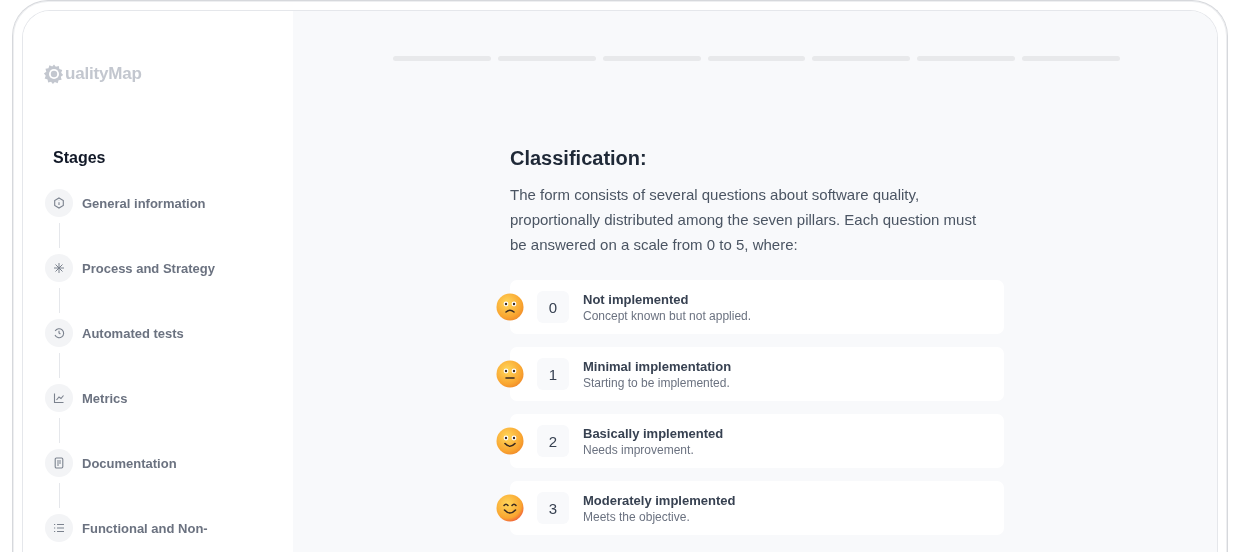 The height and width of the screenshot is (552, 1240). What do you see at coordinates (168, 333) in the screenshot?
I see `stage-item: Automated tests` at bounding box center [168, 333].